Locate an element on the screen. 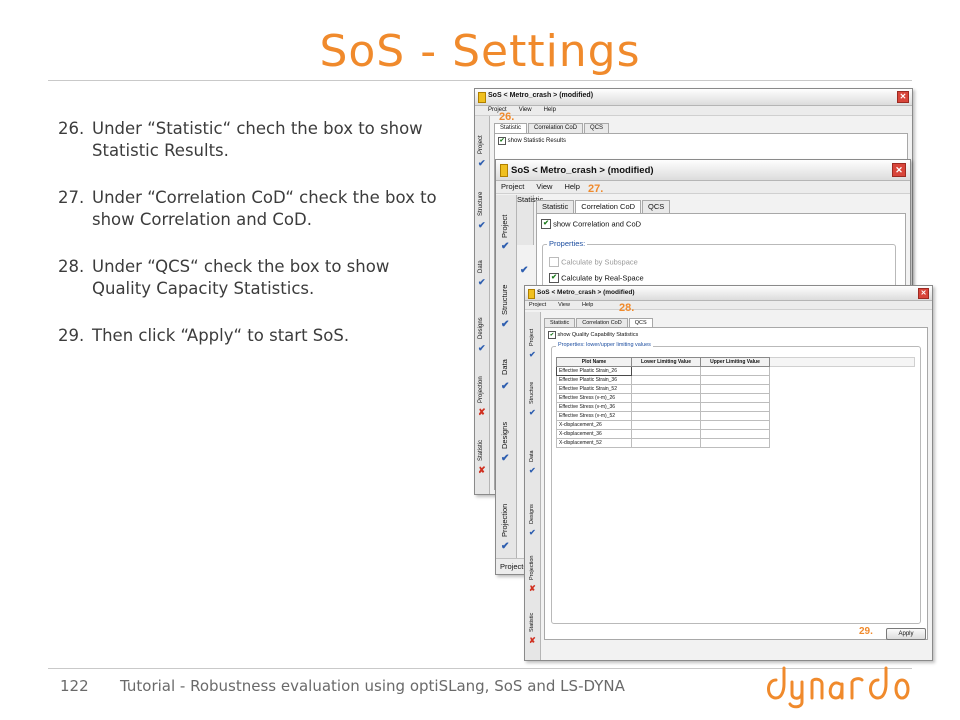 Image resolution: width=960 pixels, height=720 pixels. table-row: Effective Stress (v-m)_36 is located at coordinates (735, 407).